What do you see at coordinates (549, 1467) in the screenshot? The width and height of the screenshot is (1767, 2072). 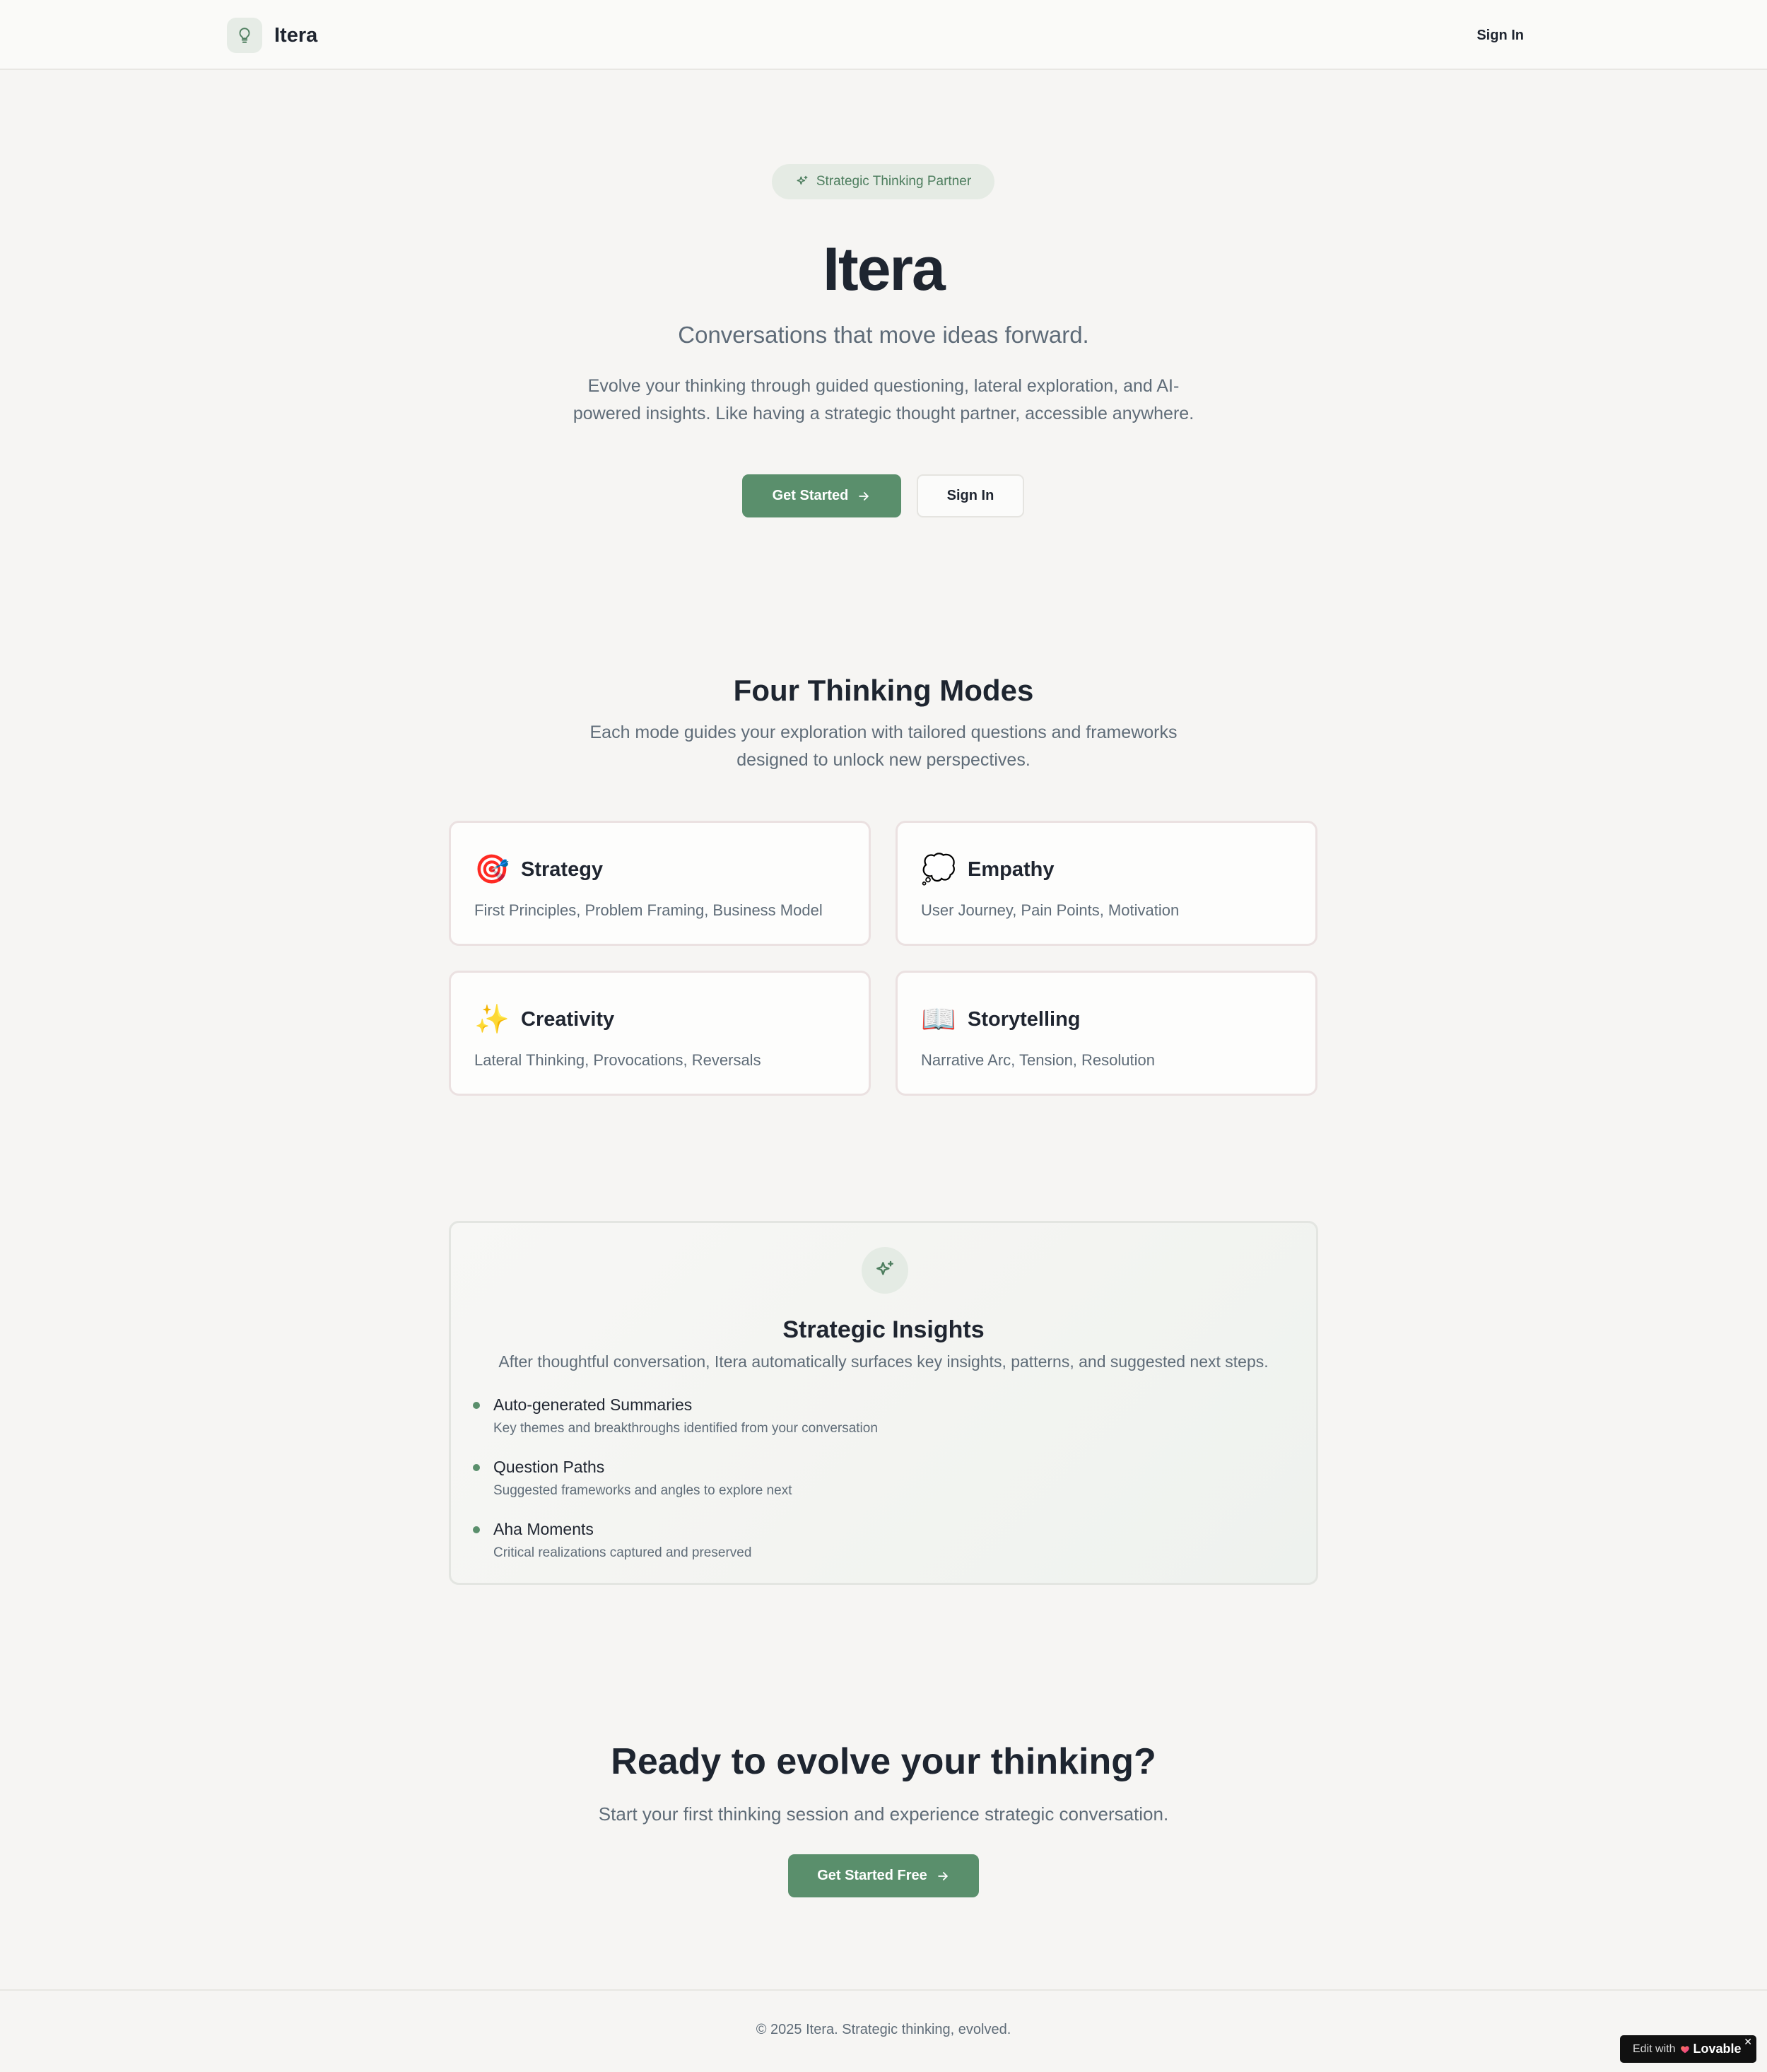 I see `insight-item-title: Question Paths` at bounding box center [549, 1467].